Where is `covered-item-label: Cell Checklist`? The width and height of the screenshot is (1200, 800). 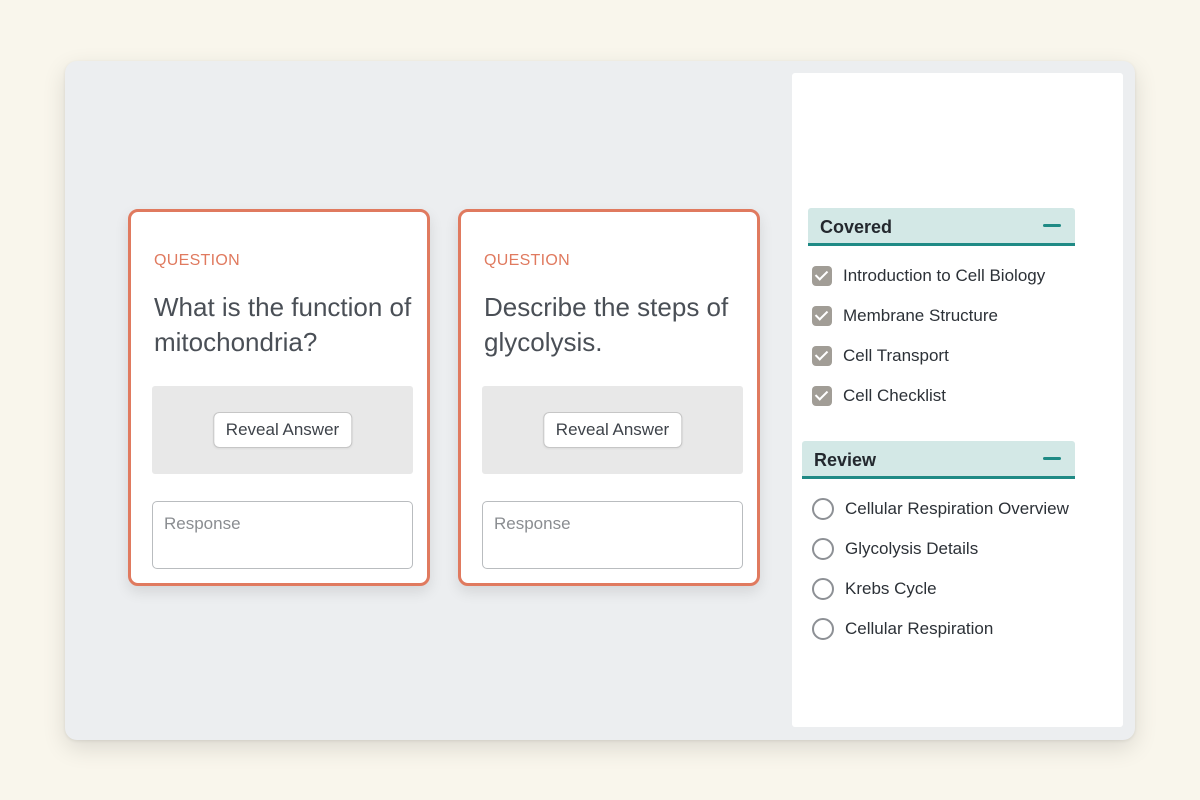
covered-item-label: Cell Checklist is located at coordinates (894, 395).